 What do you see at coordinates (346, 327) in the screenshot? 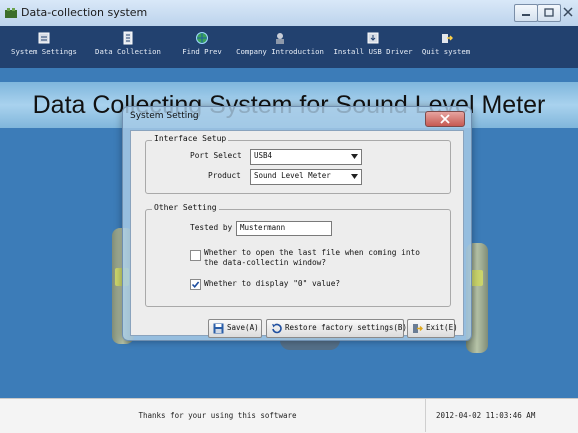
I see `restore-button-label: Restore factory settings(B)` at bounding box center [346, 327].